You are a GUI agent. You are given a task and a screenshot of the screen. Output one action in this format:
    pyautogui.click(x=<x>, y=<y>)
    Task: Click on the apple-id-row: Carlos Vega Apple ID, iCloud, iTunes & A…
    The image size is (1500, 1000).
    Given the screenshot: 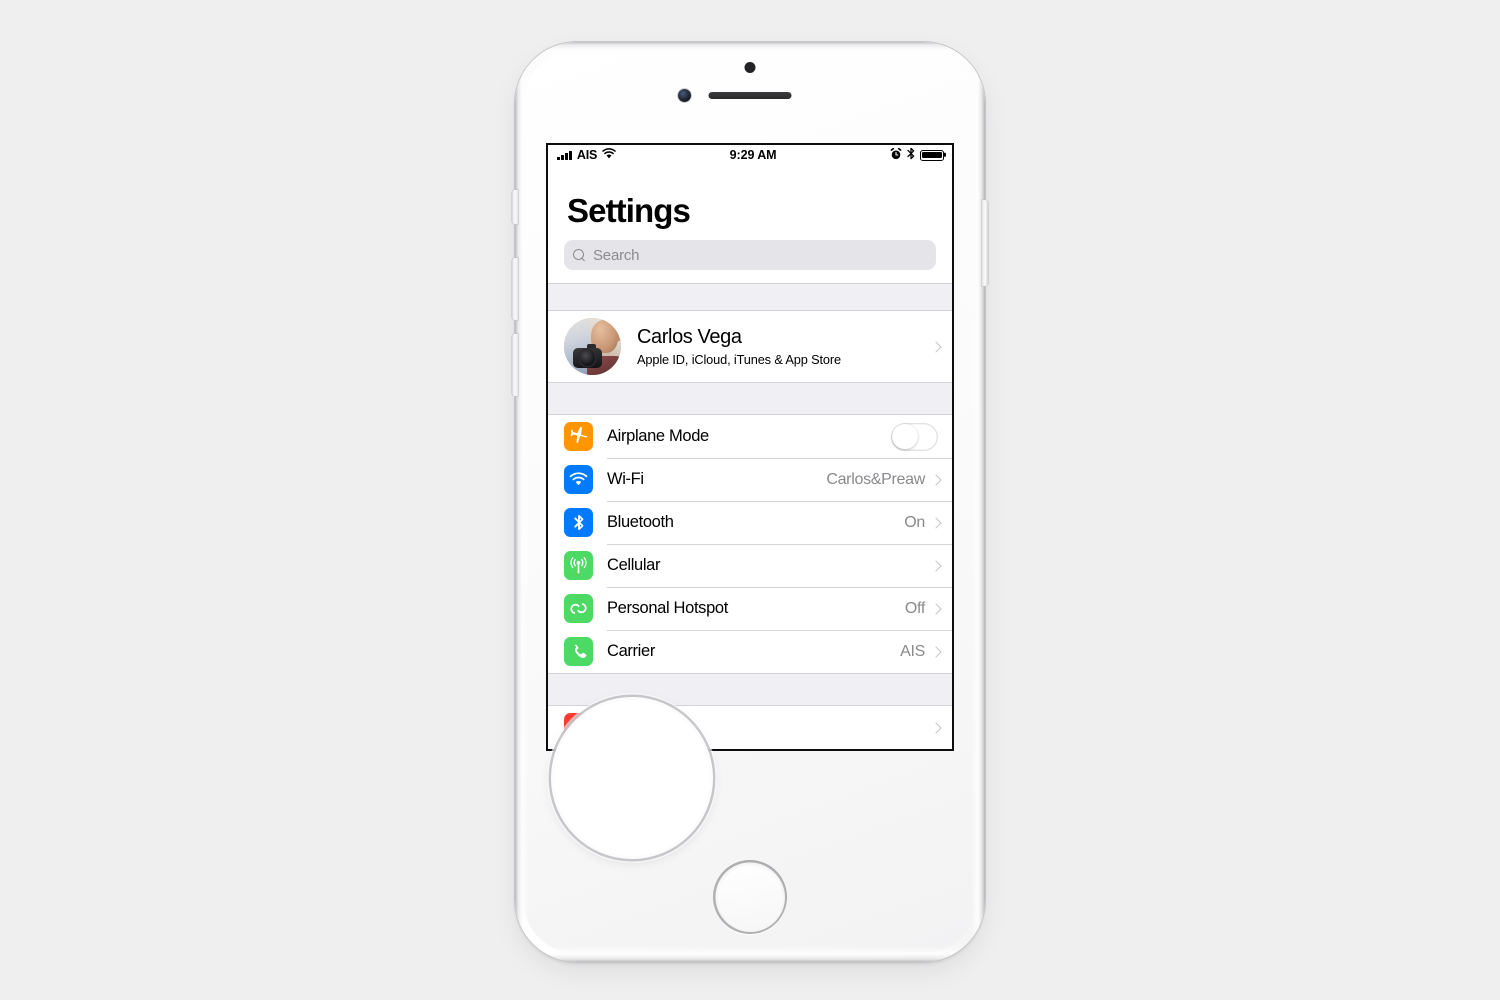 What is the action you would take?
    pyautogui.click(x=750, y=346)
    